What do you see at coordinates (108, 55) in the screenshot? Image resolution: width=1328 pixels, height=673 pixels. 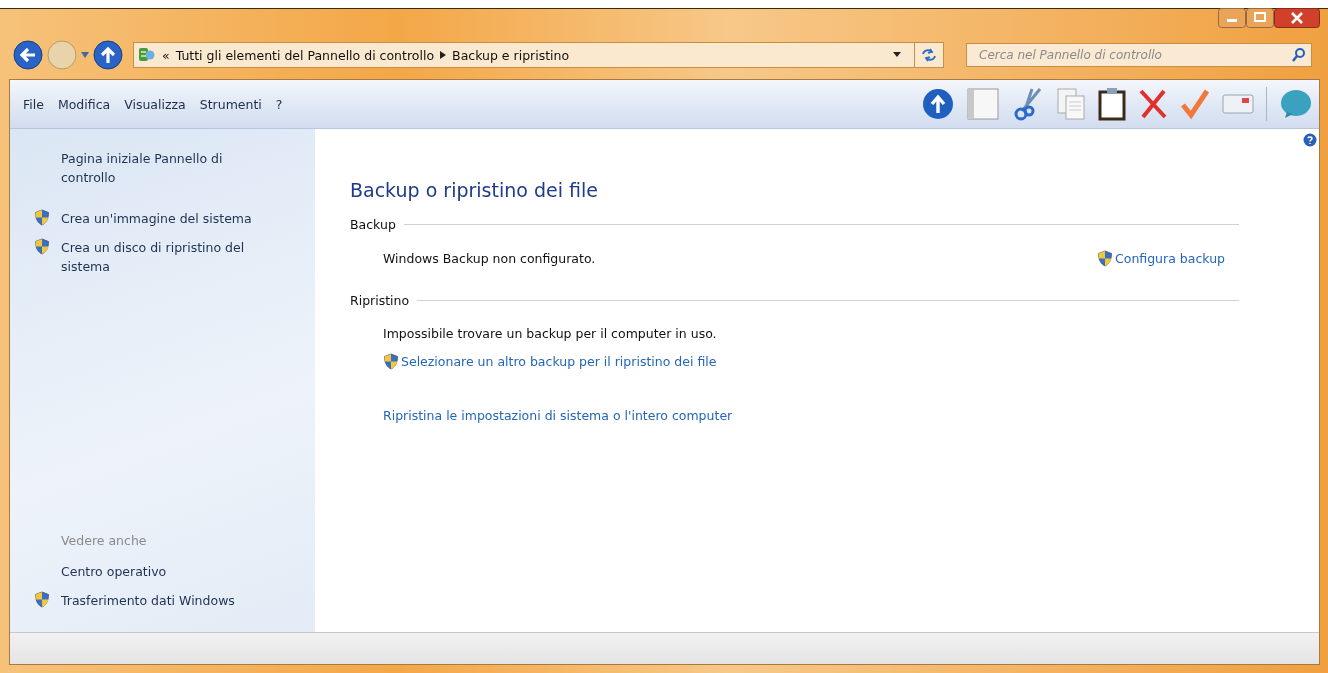 I see `up-button` at bounding box center [108, 55].